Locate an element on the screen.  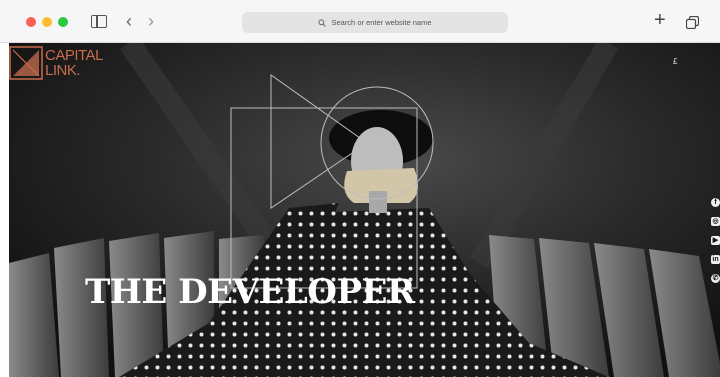
facebook-icon: f is located at coordinates (715, 202).